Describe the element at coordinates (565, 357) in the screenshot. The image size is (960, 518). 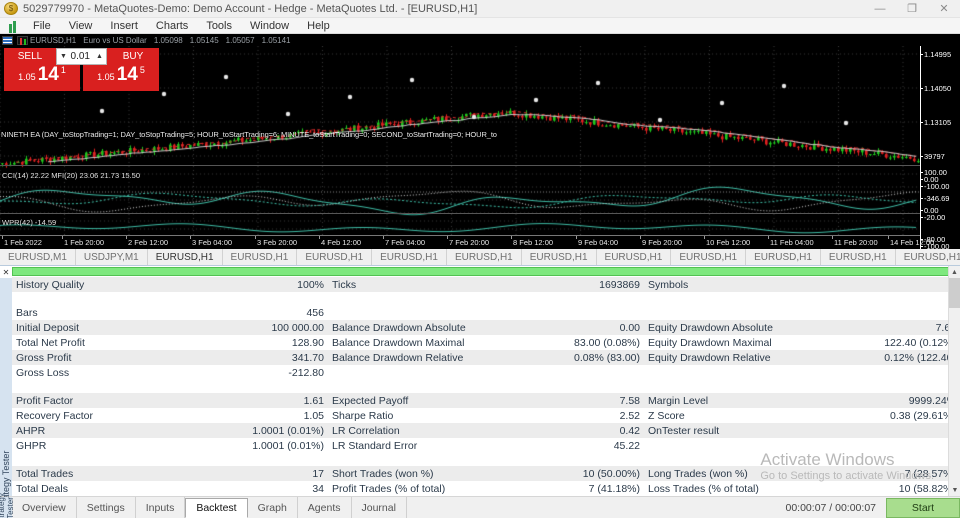
I see `stat-value: 0.08% (83.00)` at that location.